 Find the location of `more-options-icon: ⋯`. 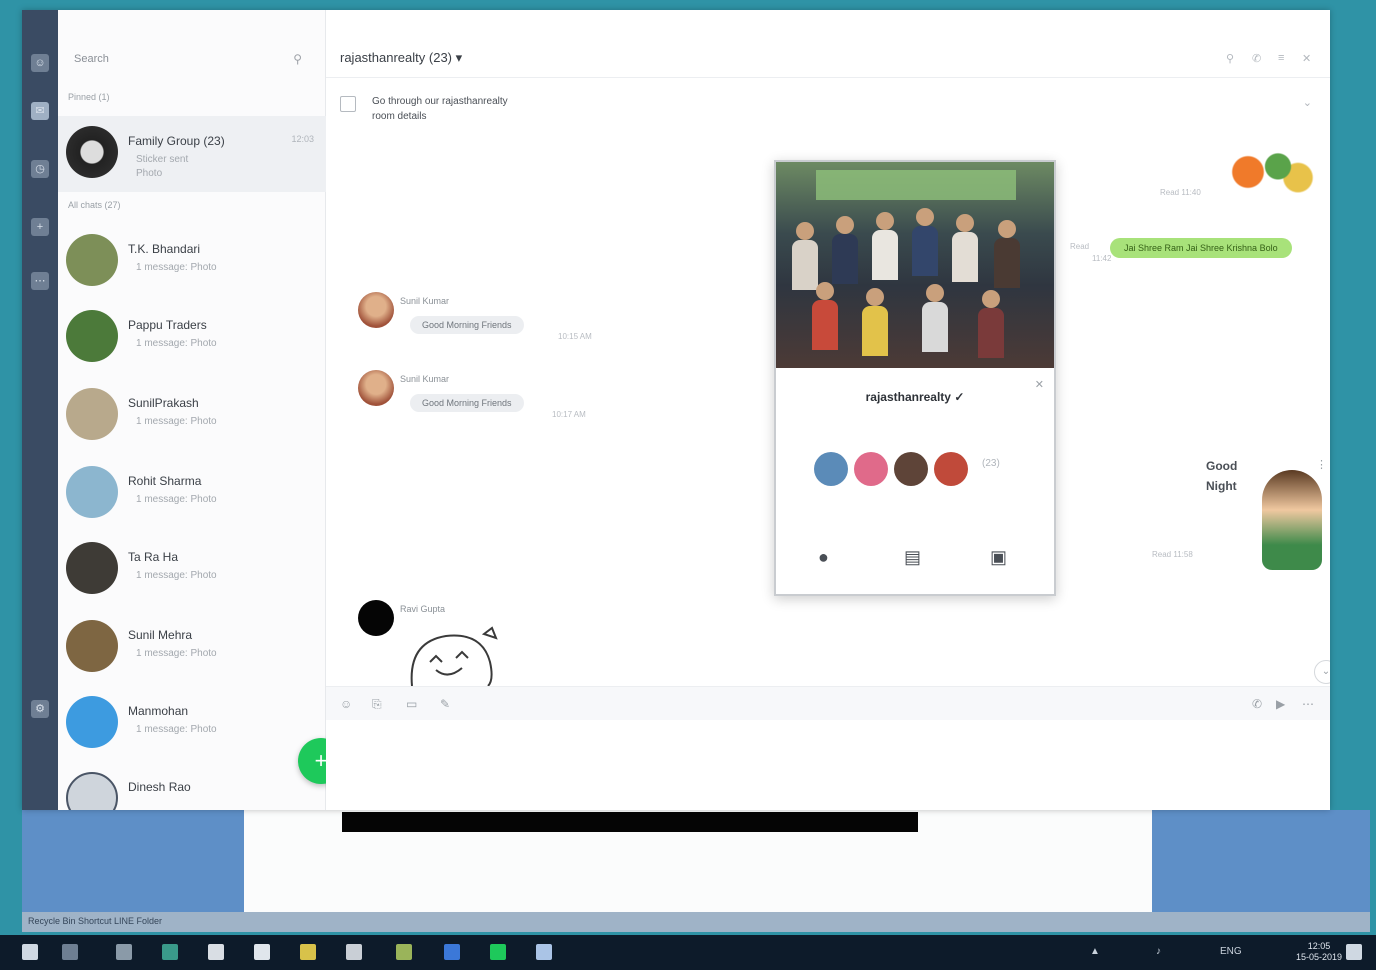

more-options-icon: ⋯ is located at coordinates (1308, 704).